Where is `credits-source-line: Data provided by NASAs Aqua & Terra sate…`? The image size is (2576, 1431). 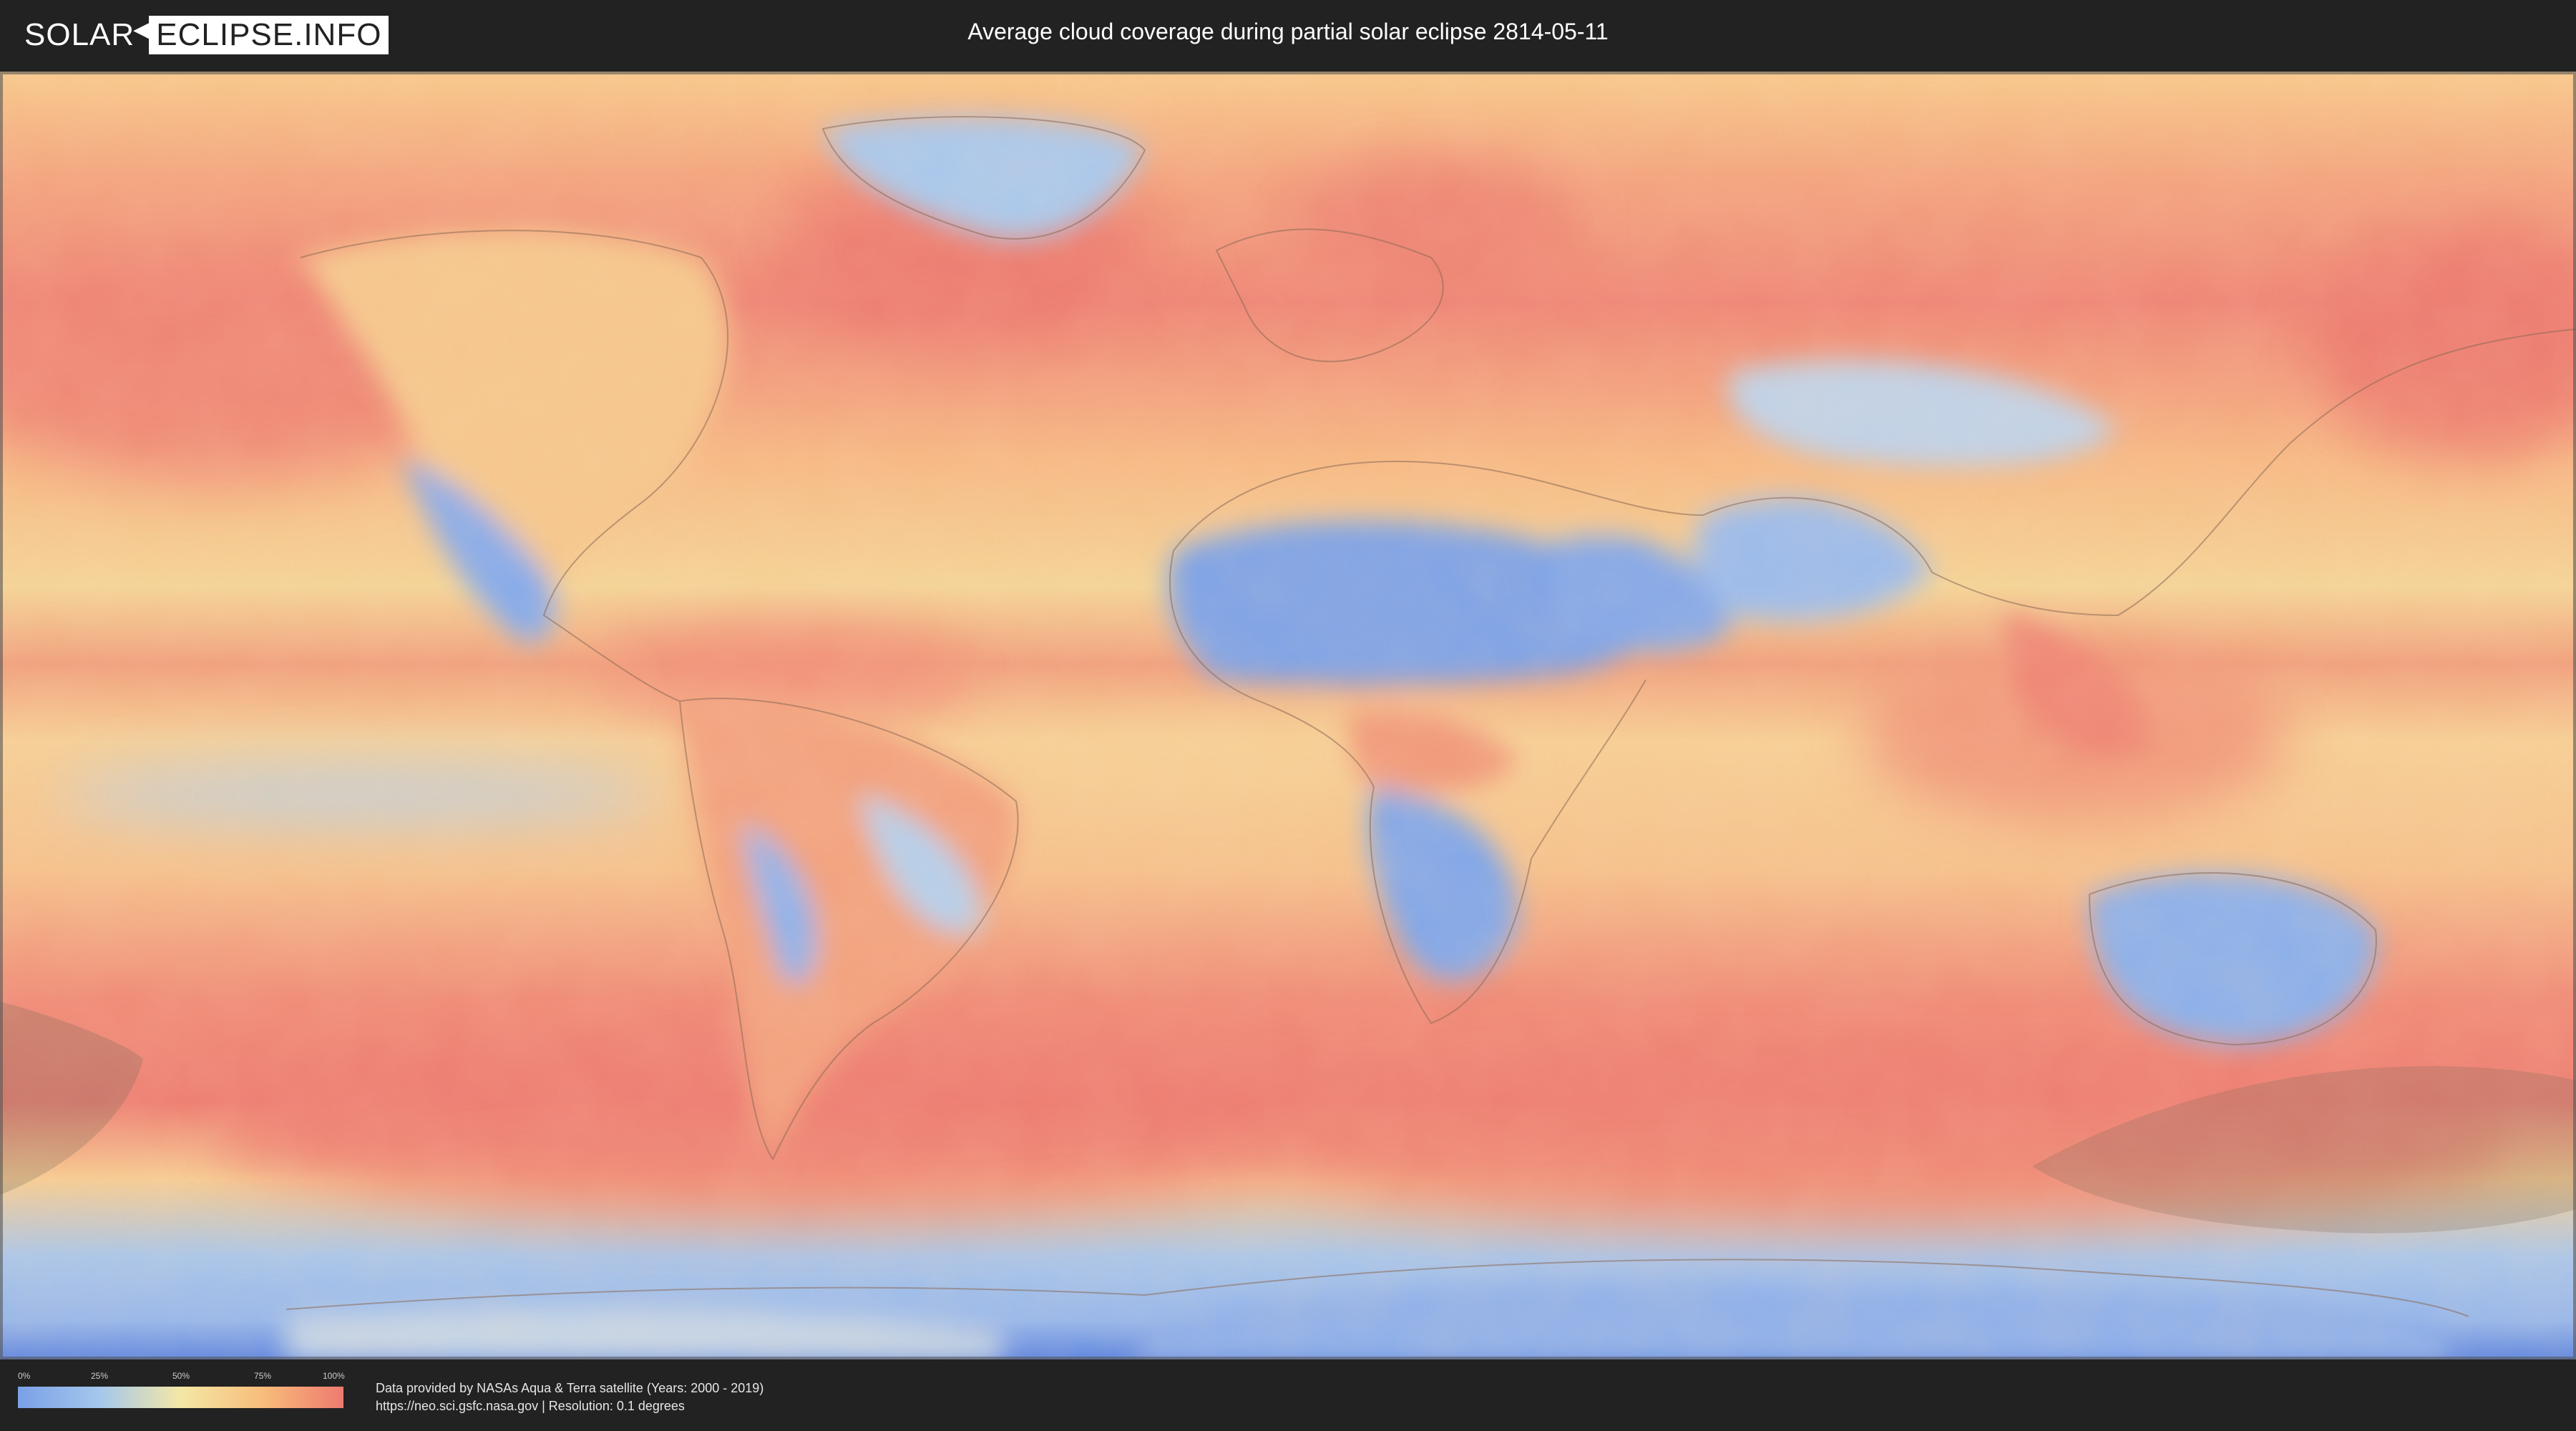
credits-source-line: Data provided by NASAs Aqua & Terra sate… is located at coordinates (570, 1388).